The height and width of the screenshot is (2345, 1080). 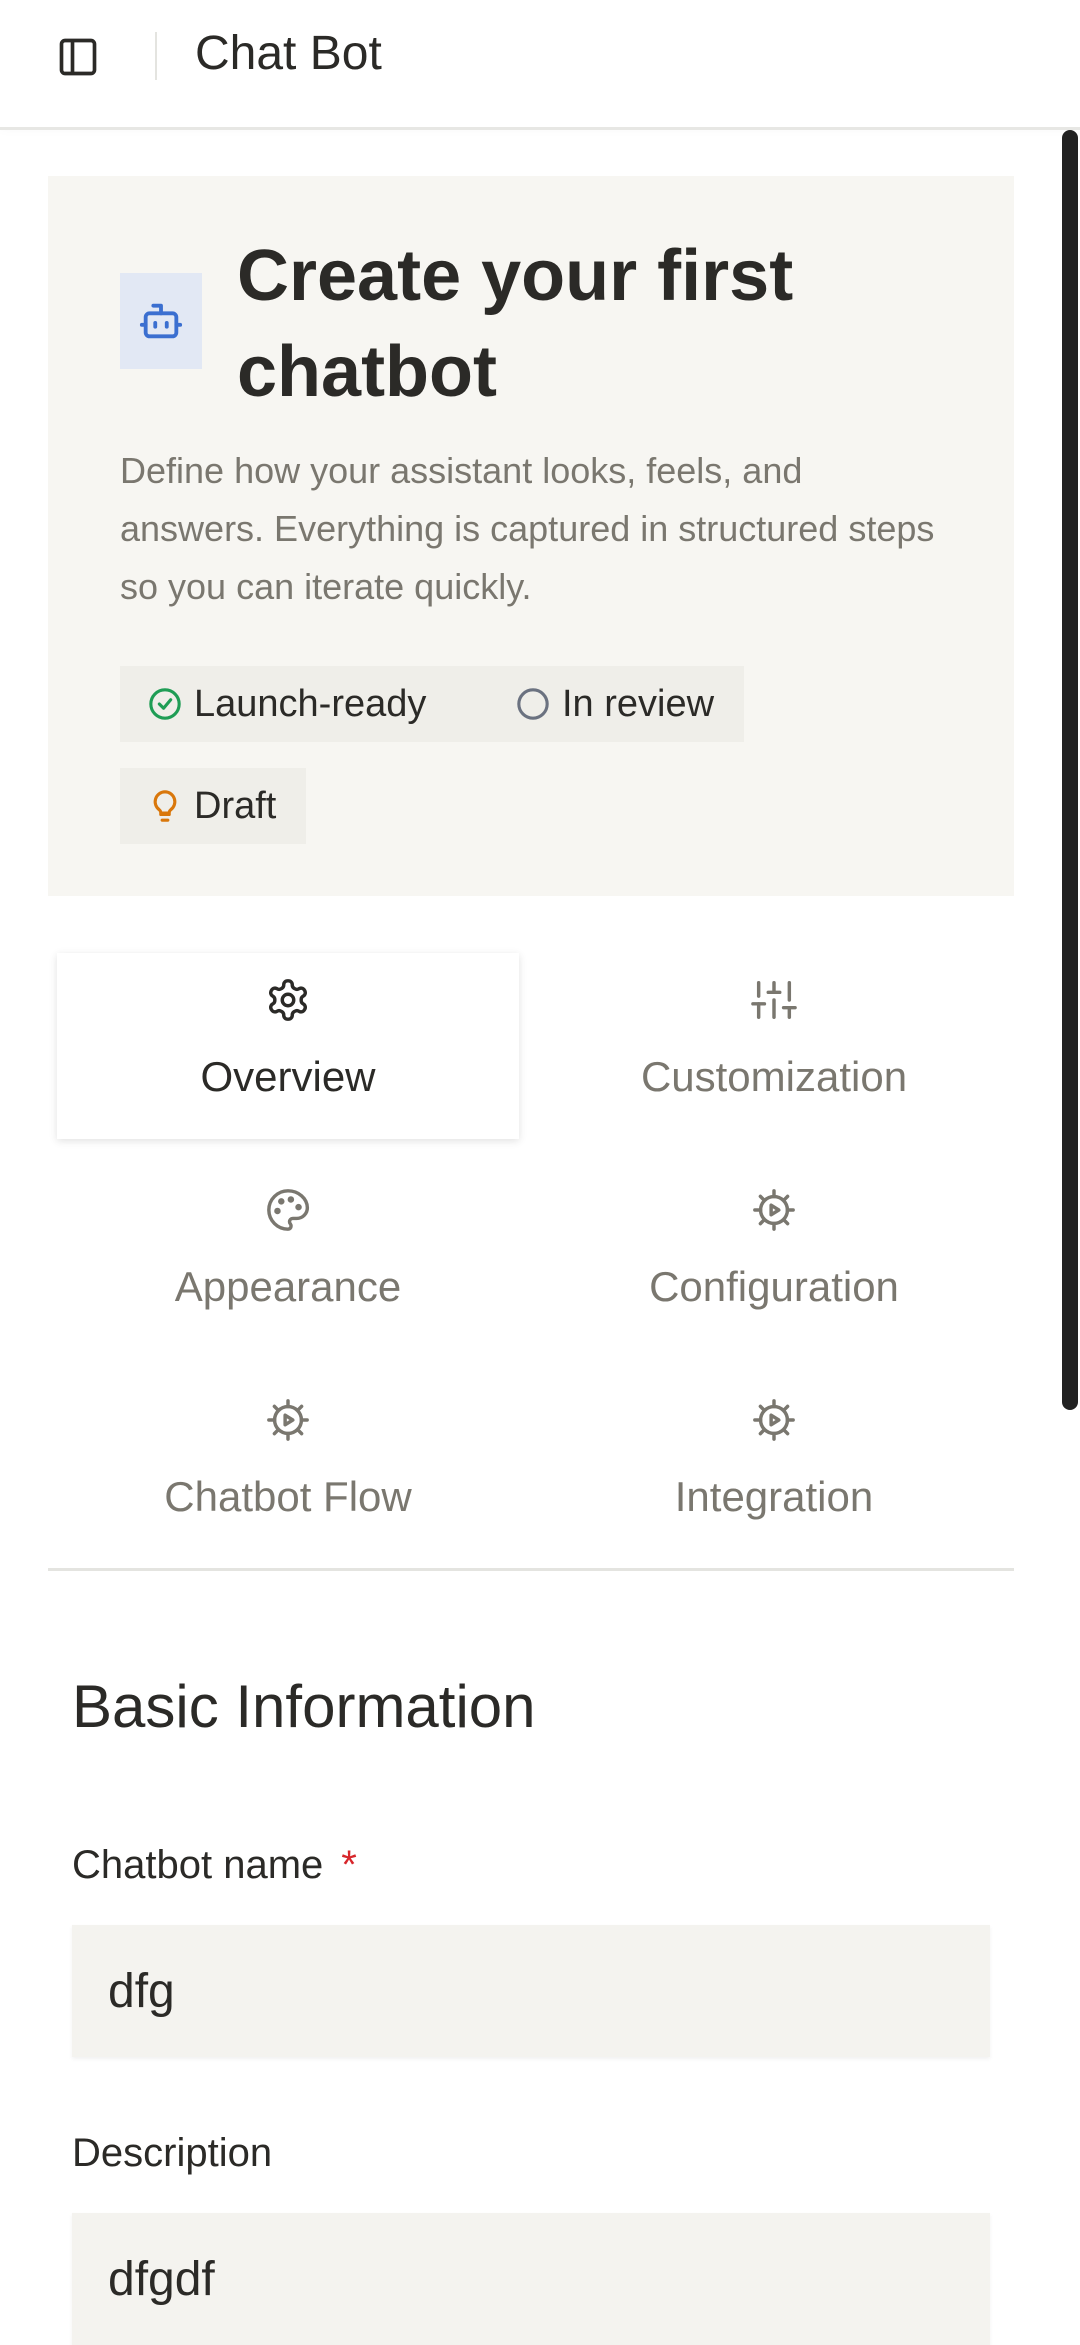 I want to click on top-bar: Chat Bot, so click(x=540, y=65).